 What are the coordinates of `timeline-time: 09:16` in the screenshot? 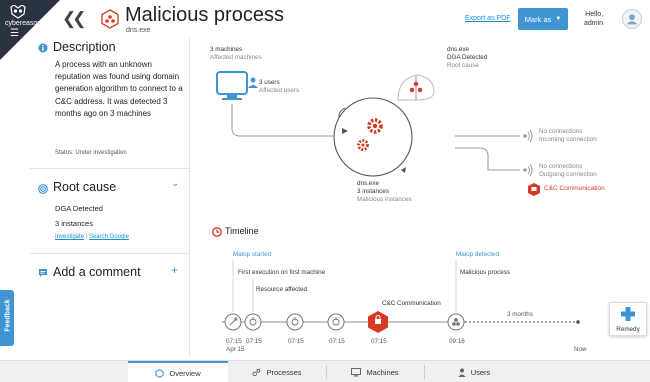 It's located at (457, 341).